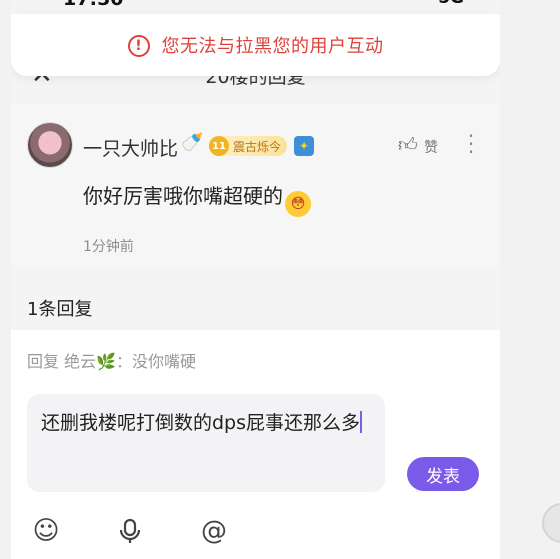 The image size is (560, 559). What do you see at coordinates (304, 146) in the screenshot?
I see `medal-icon: ✦` at bounding box center [304, 146].